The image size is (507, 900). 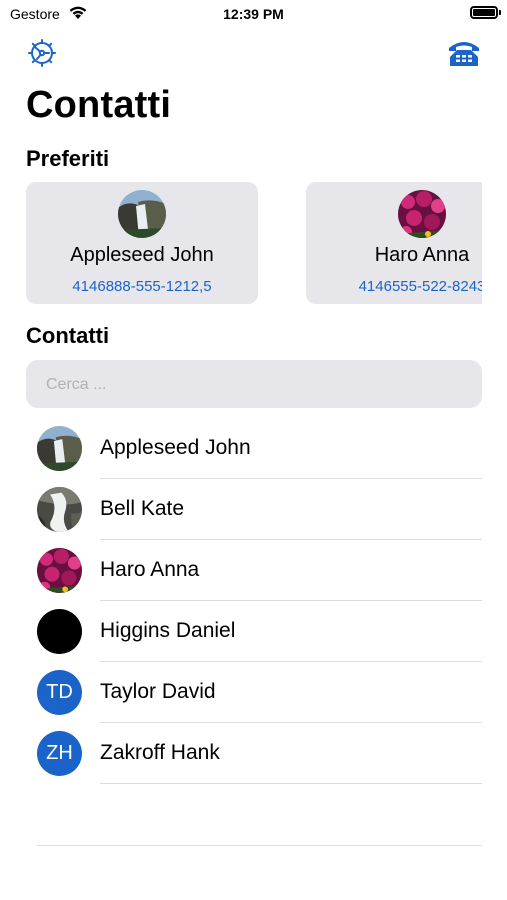 I want to click on gear-icon, so click(x=42, y=53).